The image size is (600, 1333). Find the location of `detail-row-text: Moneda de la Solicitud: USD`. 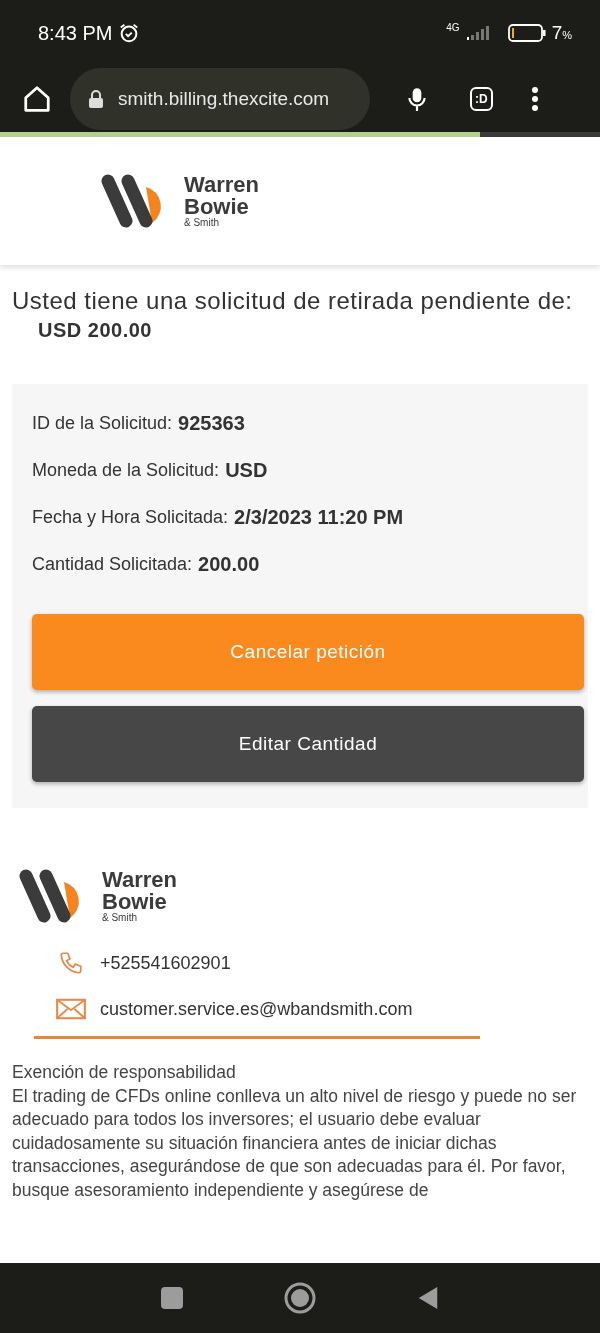

detail-row-text: Moneda de la Solicitud: USD is located at coordinates (150, 470).